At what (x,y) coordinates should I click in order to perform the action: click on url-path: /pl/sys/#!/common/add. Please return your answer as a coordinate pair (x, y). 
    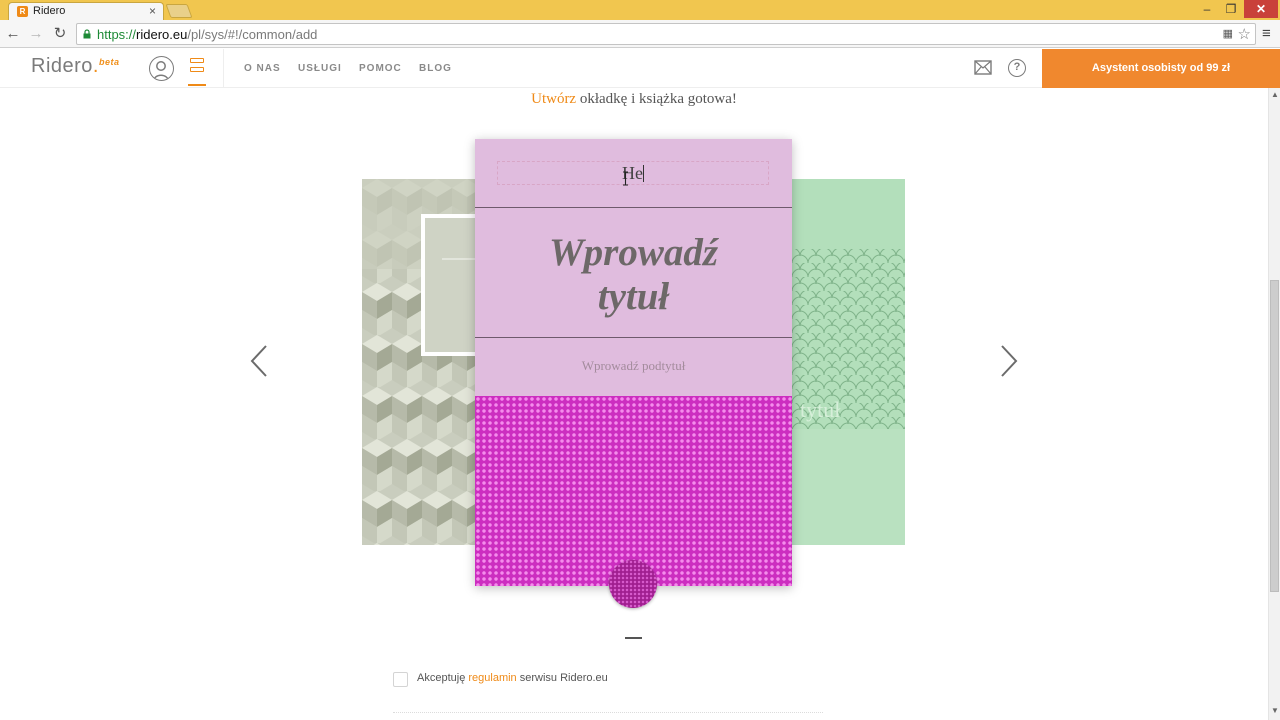
    Looking at the image, I should click on (252, 34).